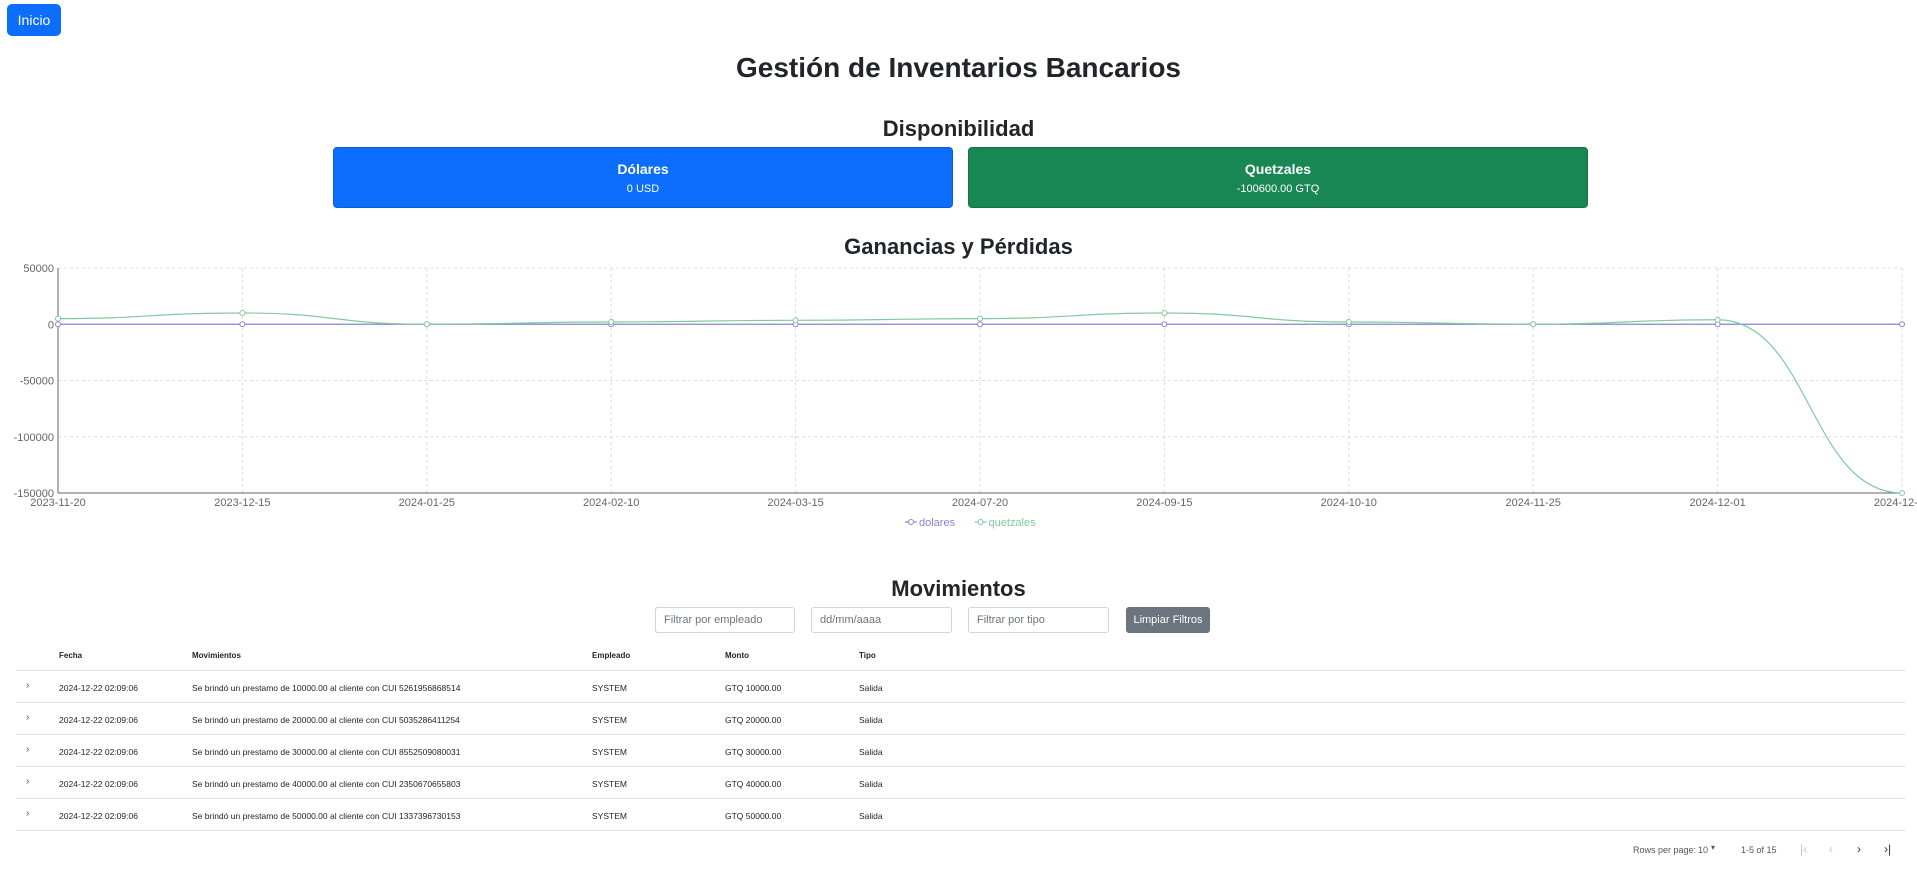  What do you see at coordinates (958, 246) in the screenshot?
I see `chart-section-title: Ganancias y Pérdidas` at bounding box center [958, 246].